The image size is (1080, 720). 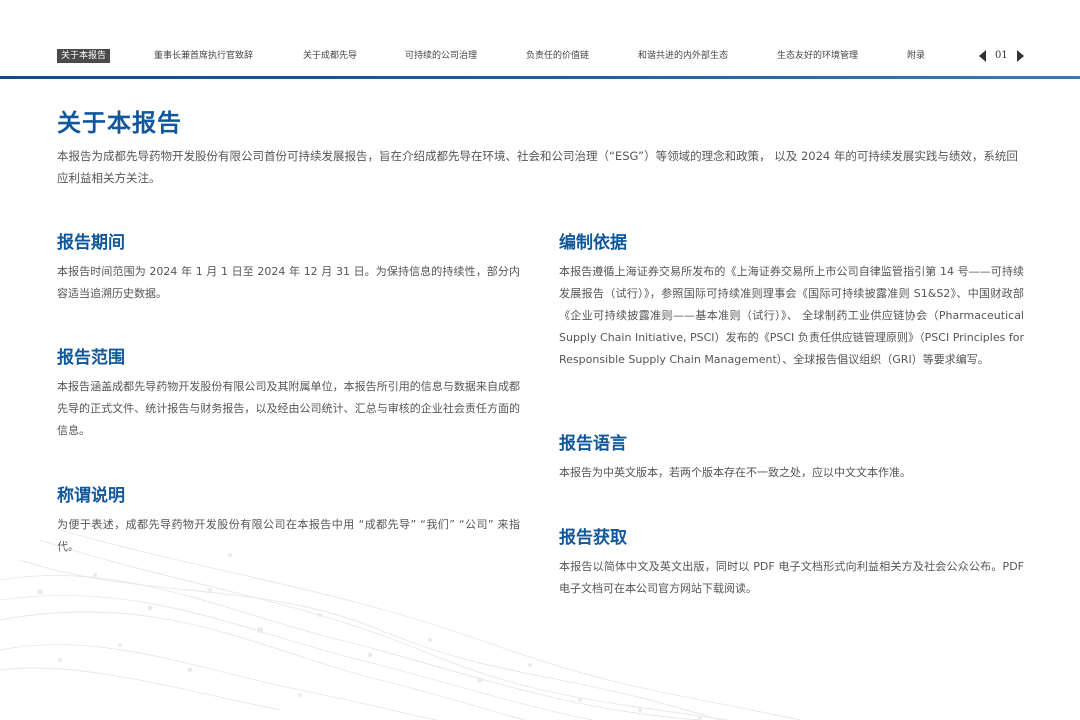 What do you see at coordinates (540, 77) in the screenshot?
I see `header-divider` at bounding box center [540, 77].